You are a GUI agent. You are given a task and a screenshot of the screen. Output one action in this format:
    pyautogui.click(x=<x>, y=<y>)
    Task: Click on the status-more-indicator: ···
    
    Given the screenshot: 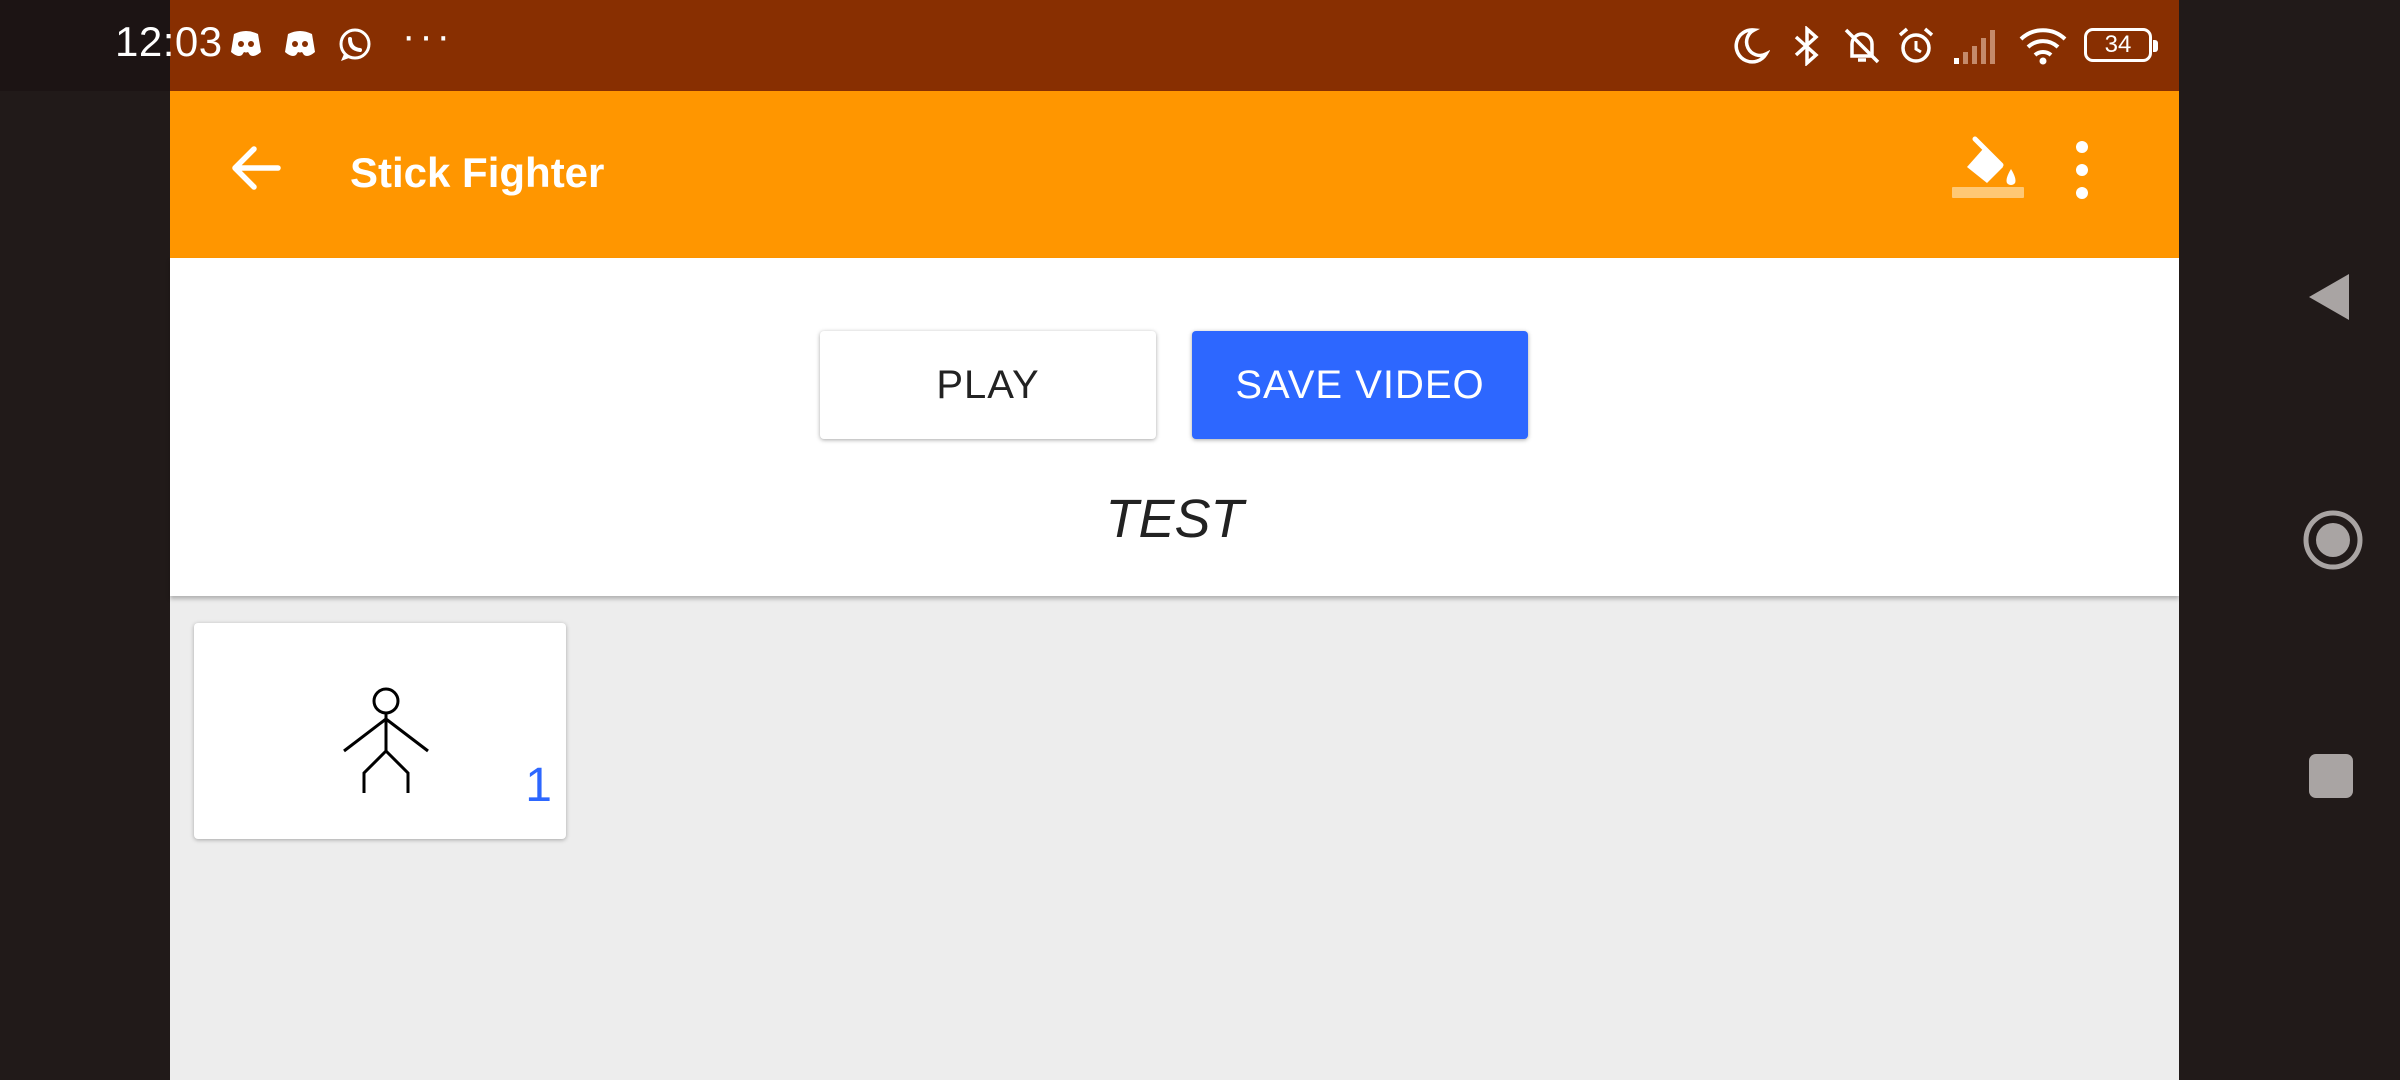 What is the action you would take?
    pyautogui.click(x=428, y=36)
    